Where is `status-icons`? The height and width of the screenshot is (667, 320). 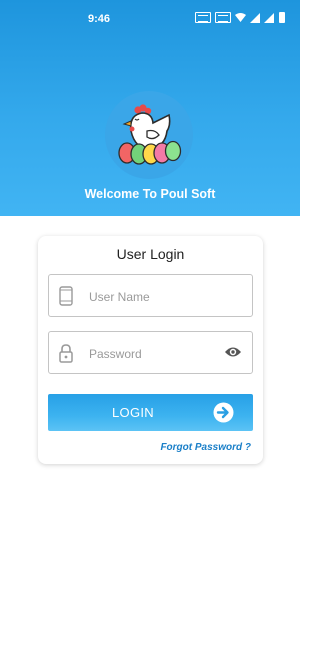 status-icons is located at coordinates (240, 17).